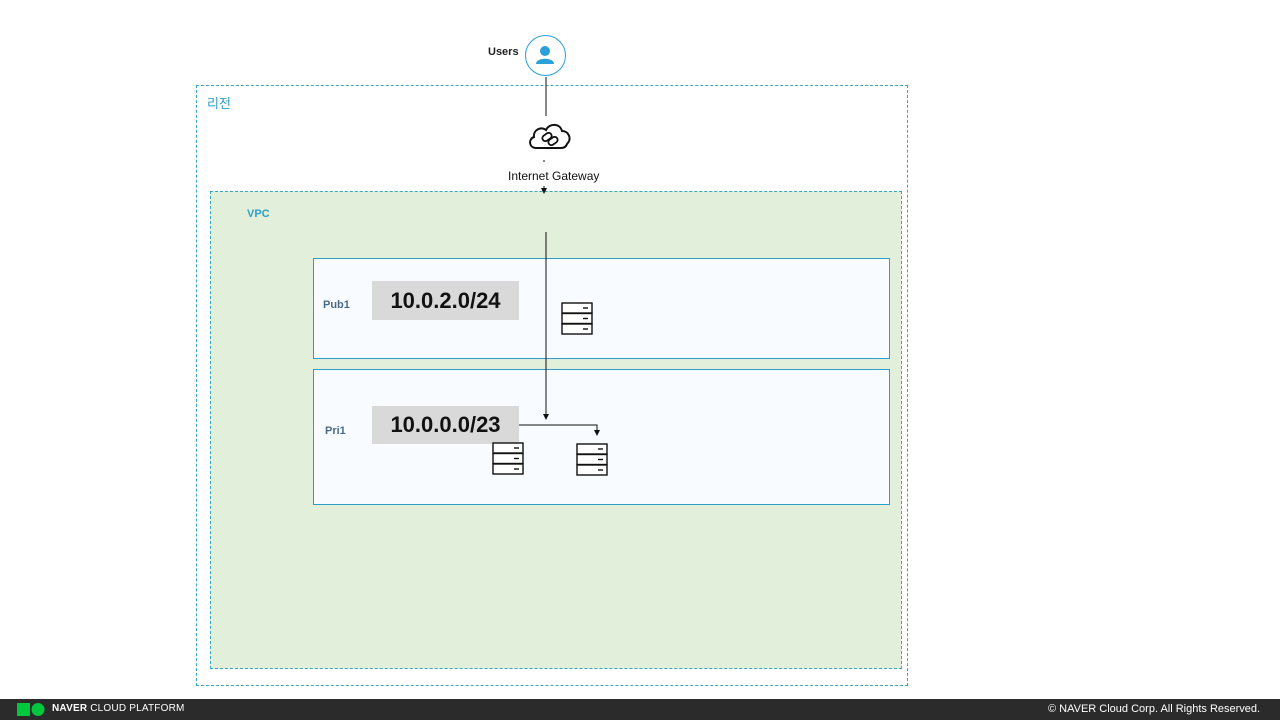 The image size is (1280, 720). I want to click on subnet-pub1-cidr: 10.0.2.0/24, so click(445, 300).